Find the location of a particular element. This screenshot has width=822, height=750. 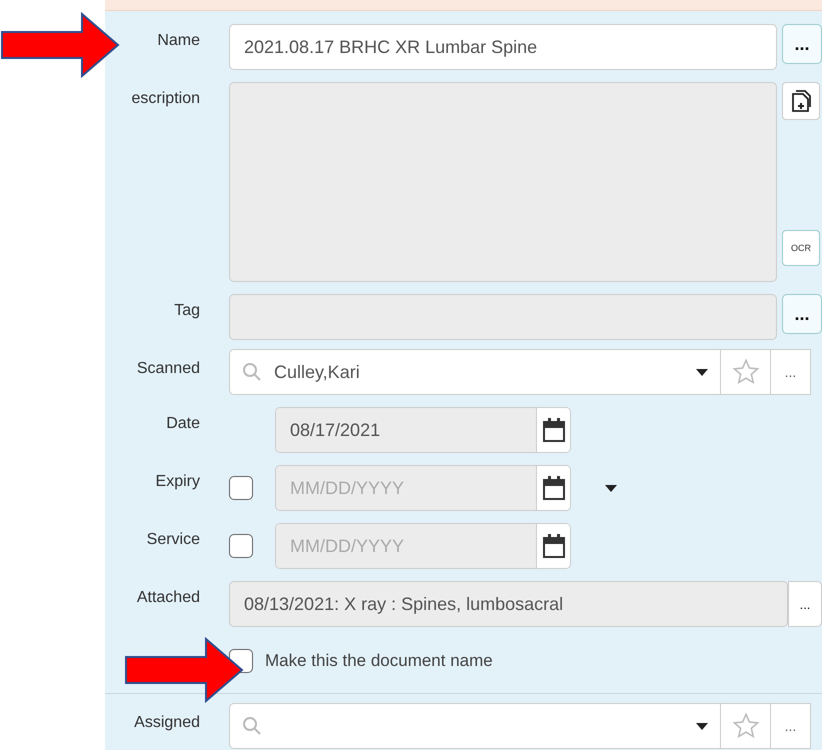

field-label: Tag is located at coordinates (186, 310).